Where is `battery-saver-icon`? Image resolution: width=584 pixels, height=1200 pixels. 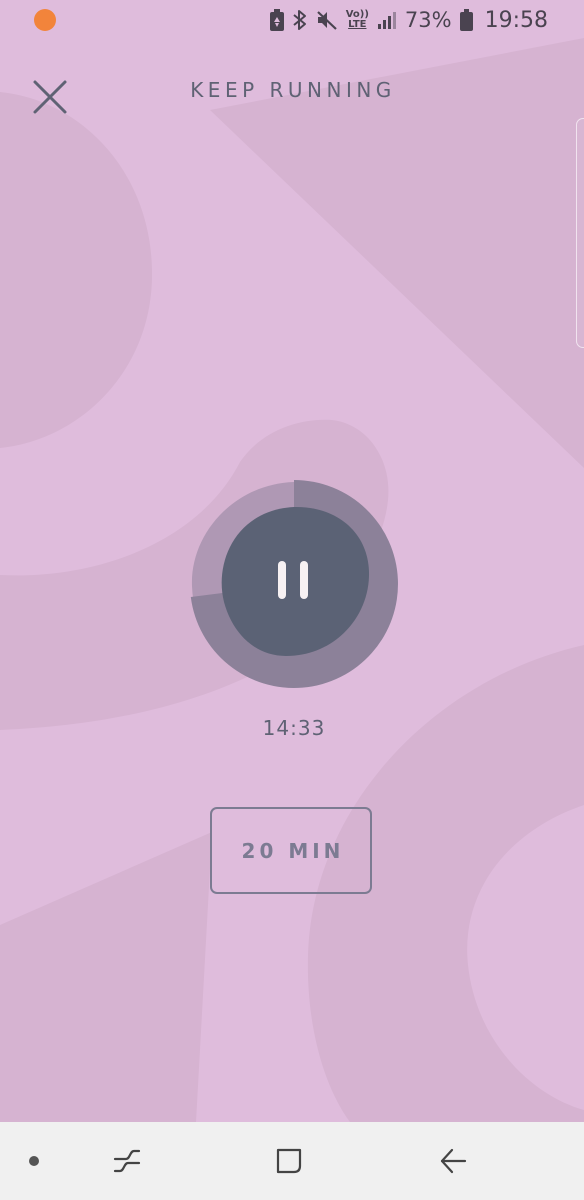
battery-saver-icon is located at coordinates (276, 20).